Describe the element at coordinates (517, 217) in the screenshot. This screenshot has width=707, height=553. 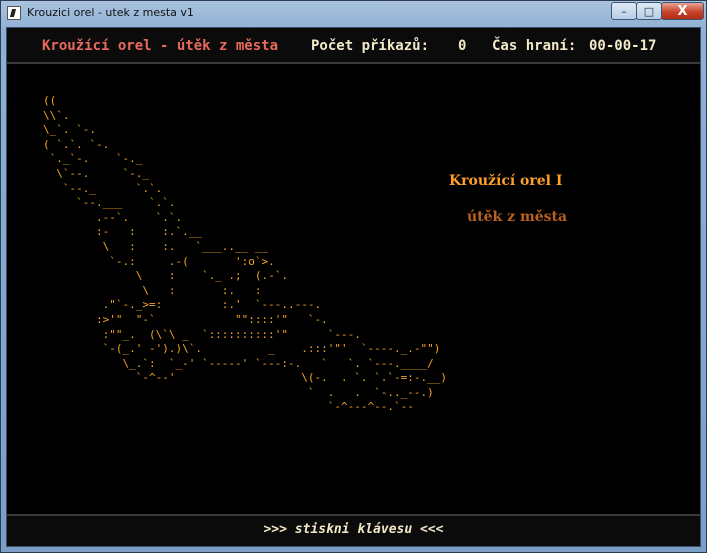
I see `scene-subtitle: útěk z města` at that location.